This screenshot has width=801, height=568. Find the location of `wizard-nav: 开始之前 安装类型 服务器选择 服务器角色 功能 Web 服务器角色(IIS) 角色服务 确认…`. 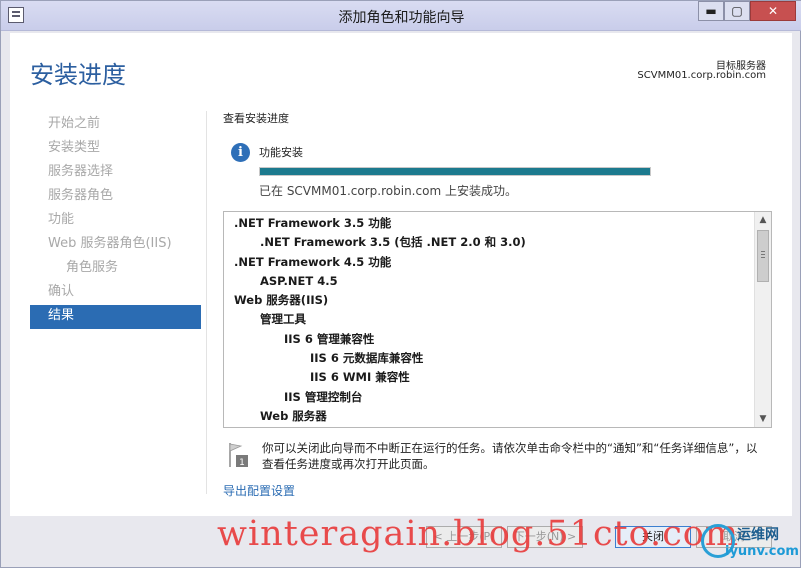

wizard-nav: 开始之前 安装类型 服务器选择 服务器角色 功能 Web 服务器角色(IIS) 角色服务 确认… is located at coordinates (115, 221).